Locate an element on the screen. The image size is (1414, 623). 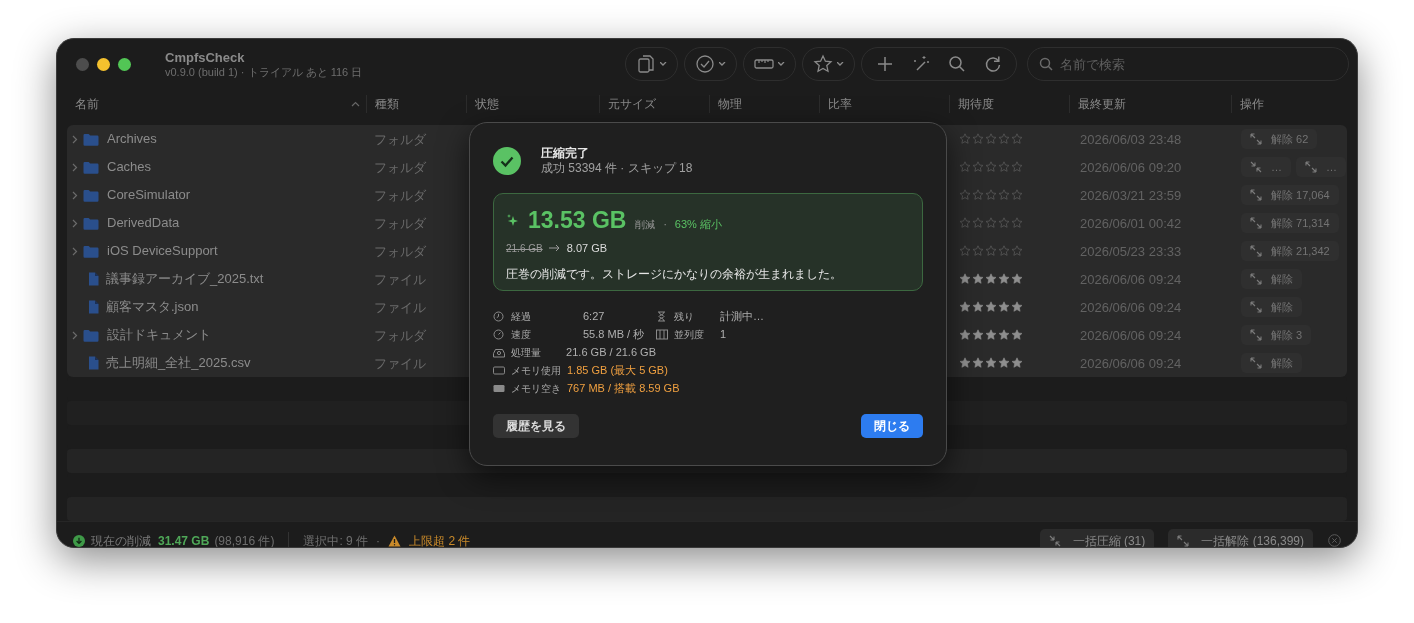
app-version: v0.9.0 (build 1) · トライアル あと 116 日 is located at coordinates (264, 72).